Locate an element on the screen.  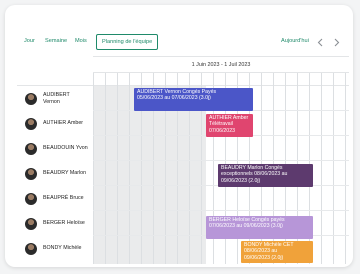
period-header: 1 Juin 2023 - 1 Juil 2023 is located at coordinates (221, 64).